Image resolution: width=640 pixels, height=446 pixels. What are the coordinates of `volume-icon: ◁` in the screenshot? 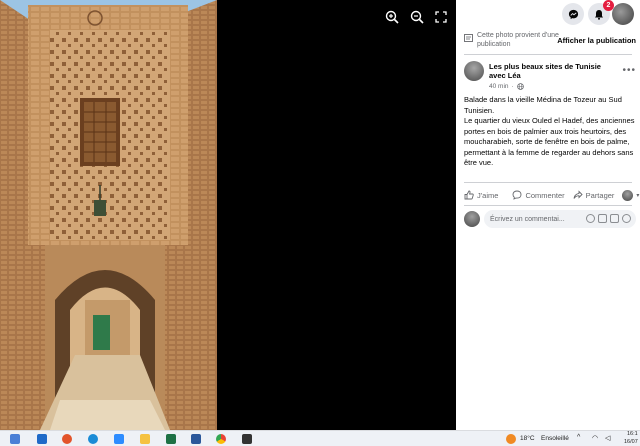 It's located at (607, 438).